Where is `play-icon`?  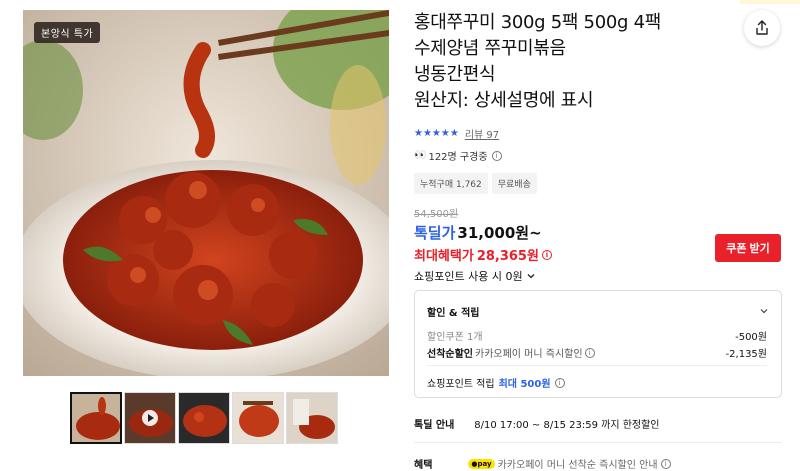 play-icon is located at coordinates (150, 418).